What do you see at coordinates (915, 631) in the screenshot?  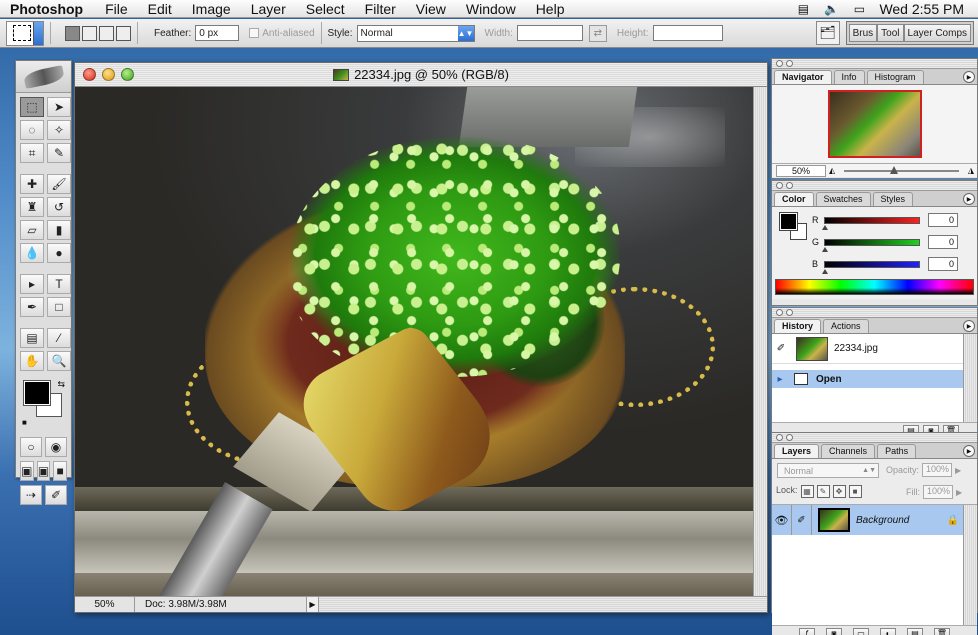 I see `new-layer-icon: ▤` at bounding box center [915, 631].